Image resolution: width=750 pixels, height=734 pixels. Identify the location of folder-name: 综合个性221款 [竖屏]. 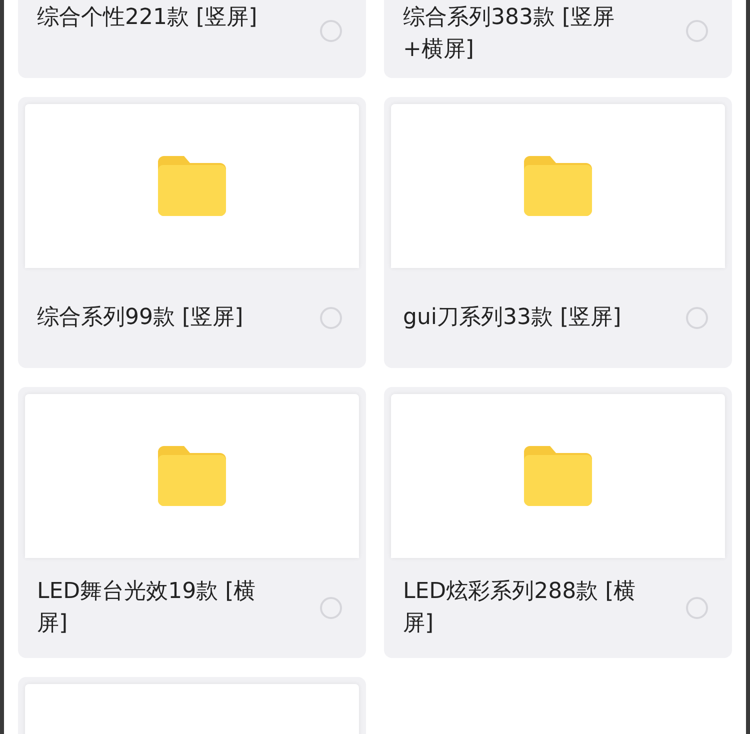
(147, 18).